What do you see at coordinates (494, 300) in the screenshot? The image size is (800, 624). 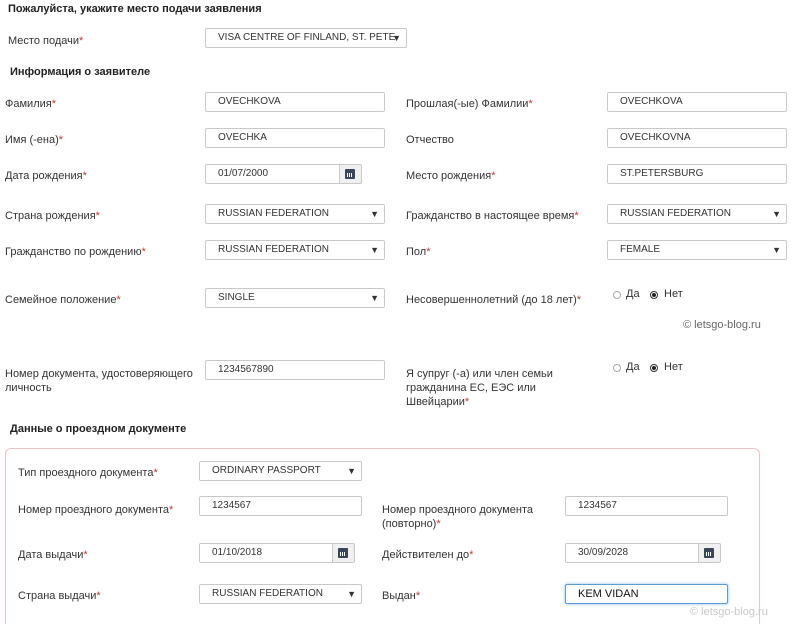 I see `minor-label: Несовершеннолетний (до 18 лет)*` at bounding box center [494, 300].